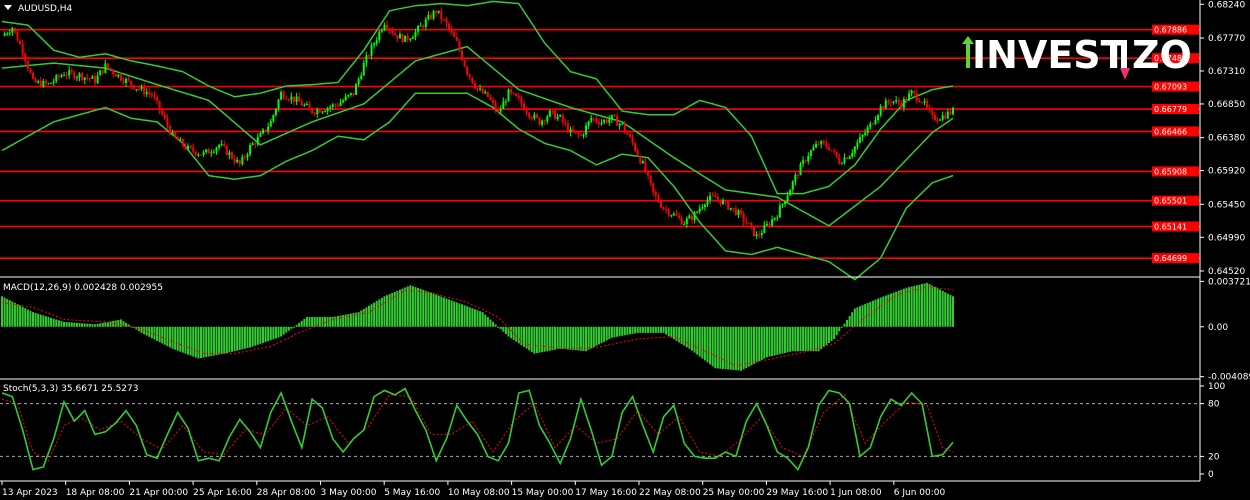 The image size is (1250, 500). What do you see at coordinates (1170, 109) in the screenshot?
I see `level-label: 0.66779` at bounding box center [1170, 109].